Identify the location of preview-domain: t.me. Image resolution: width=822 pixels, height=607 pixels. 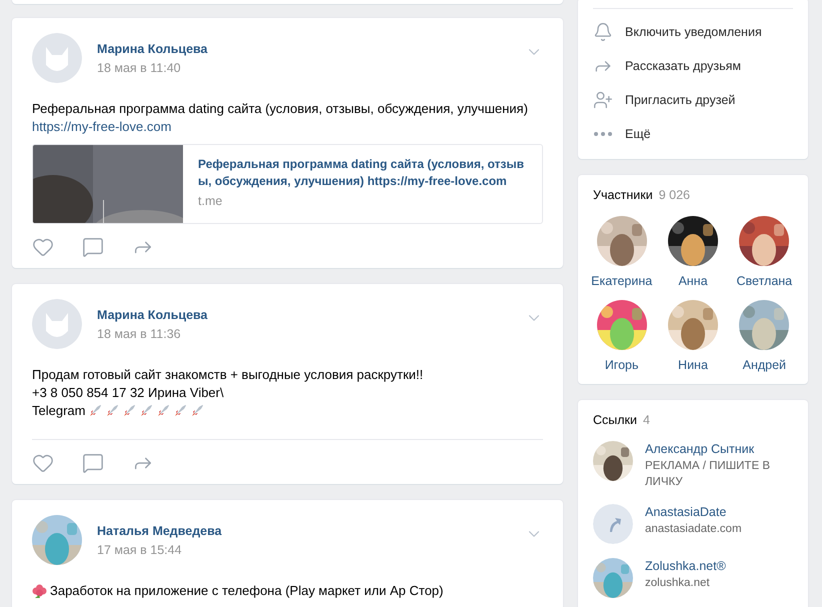
(211, 201).